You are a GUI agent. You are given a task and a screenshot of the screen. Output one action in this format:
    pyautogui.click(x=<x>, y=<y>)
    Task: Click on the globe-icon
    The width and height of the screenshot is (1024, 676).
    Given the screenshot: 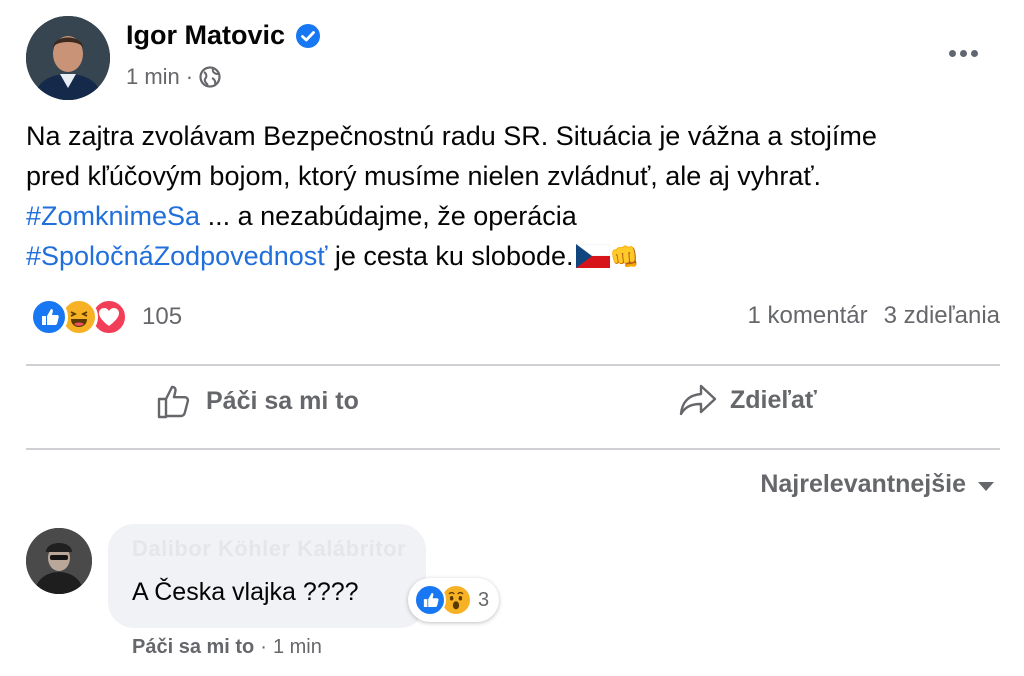 What is the action you would take?
    pyautogui.click(x=210, y=77)
    